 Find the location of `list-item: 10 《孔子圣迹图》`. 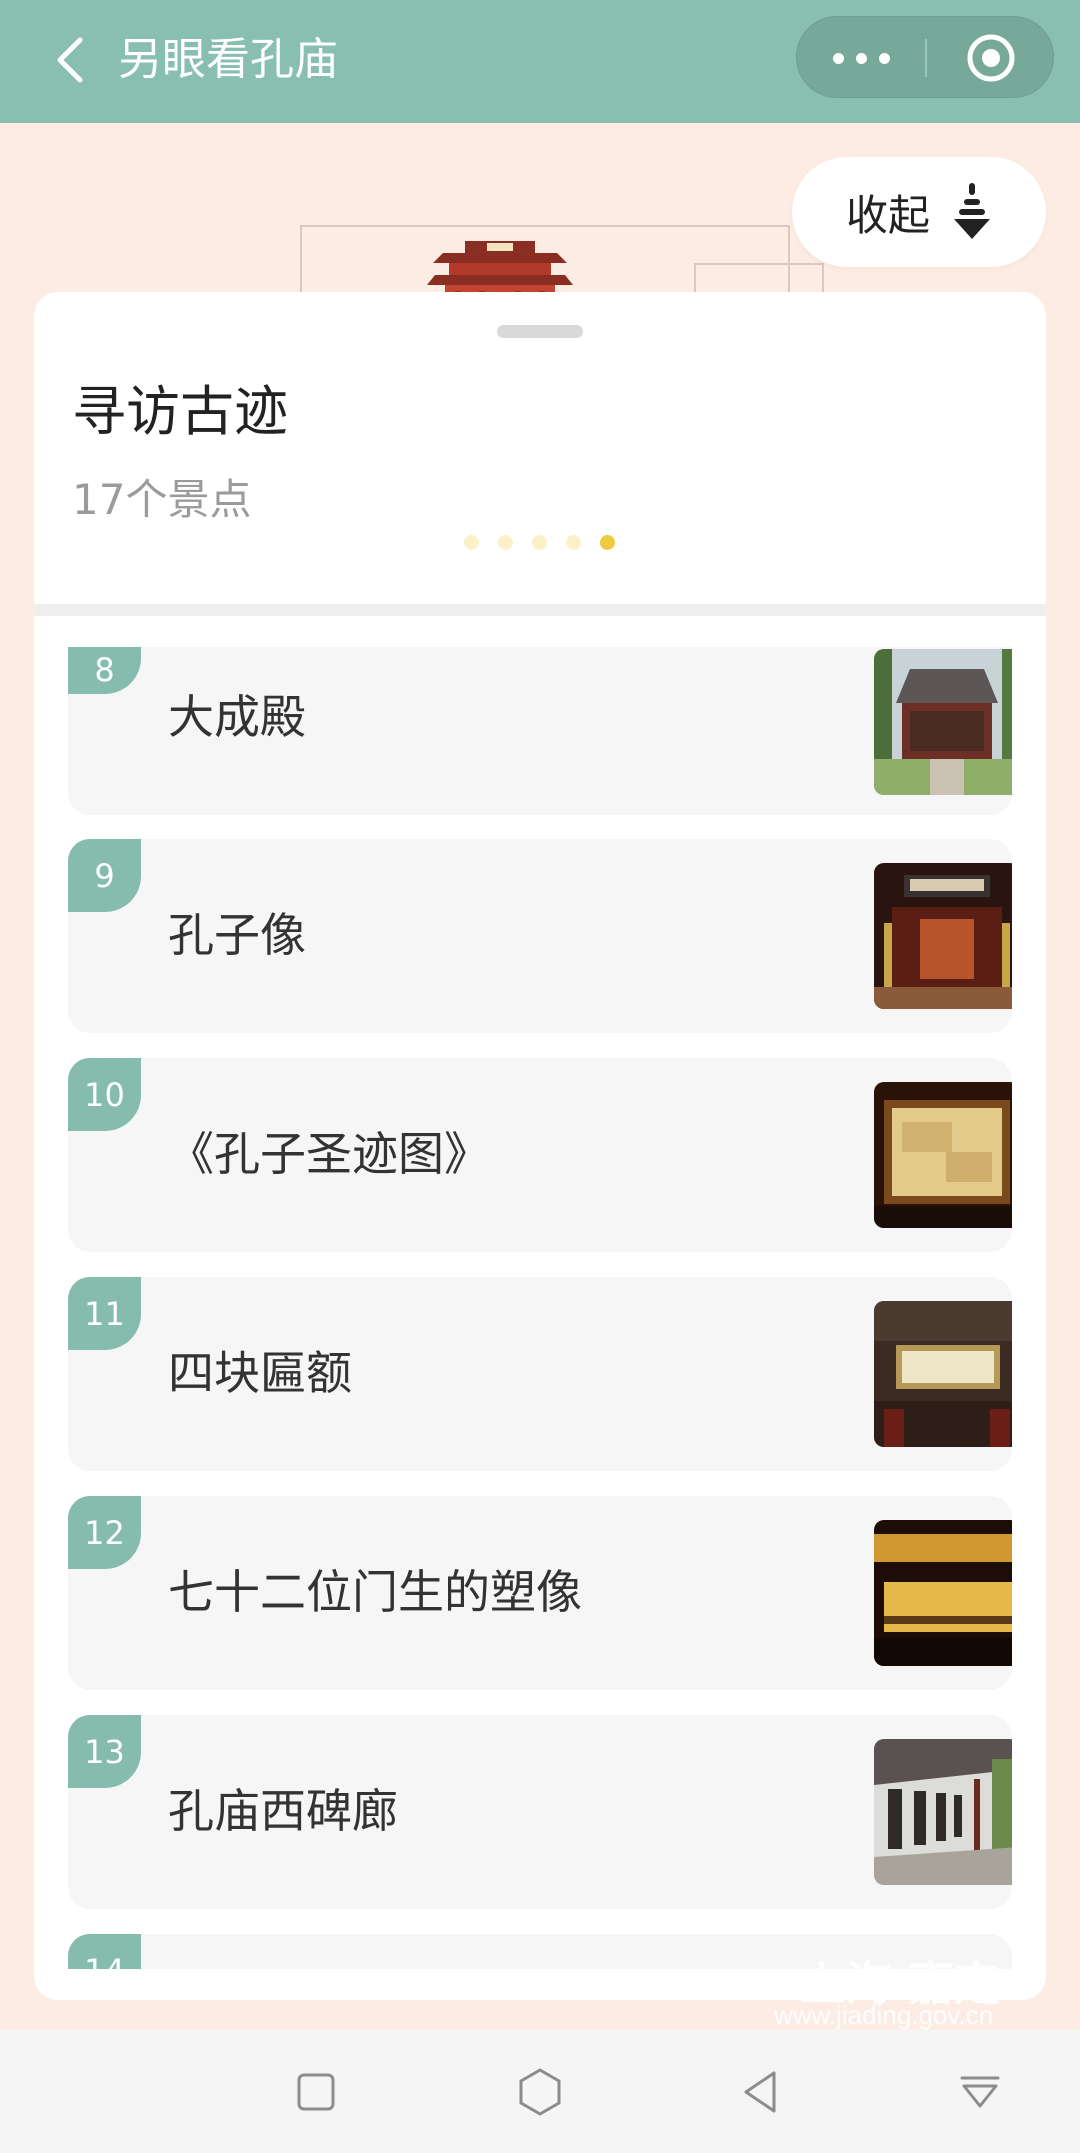

list-item: 10 《孔子圣迹图》 is located at coordinates (540, 1155).